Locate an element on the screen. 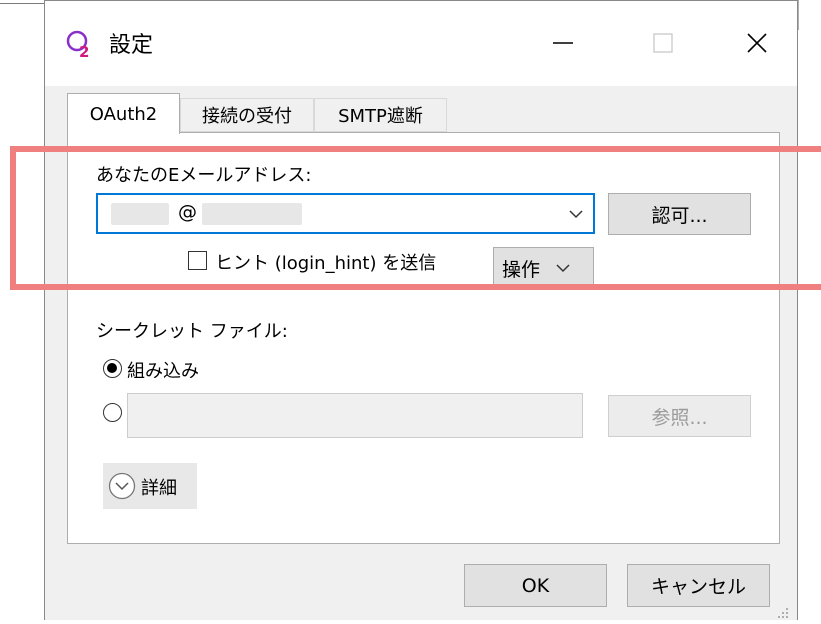 The width and height of the screenshot is (821, 624). builtin-radio-label: 組み込み is located at coordinates (163, 371).